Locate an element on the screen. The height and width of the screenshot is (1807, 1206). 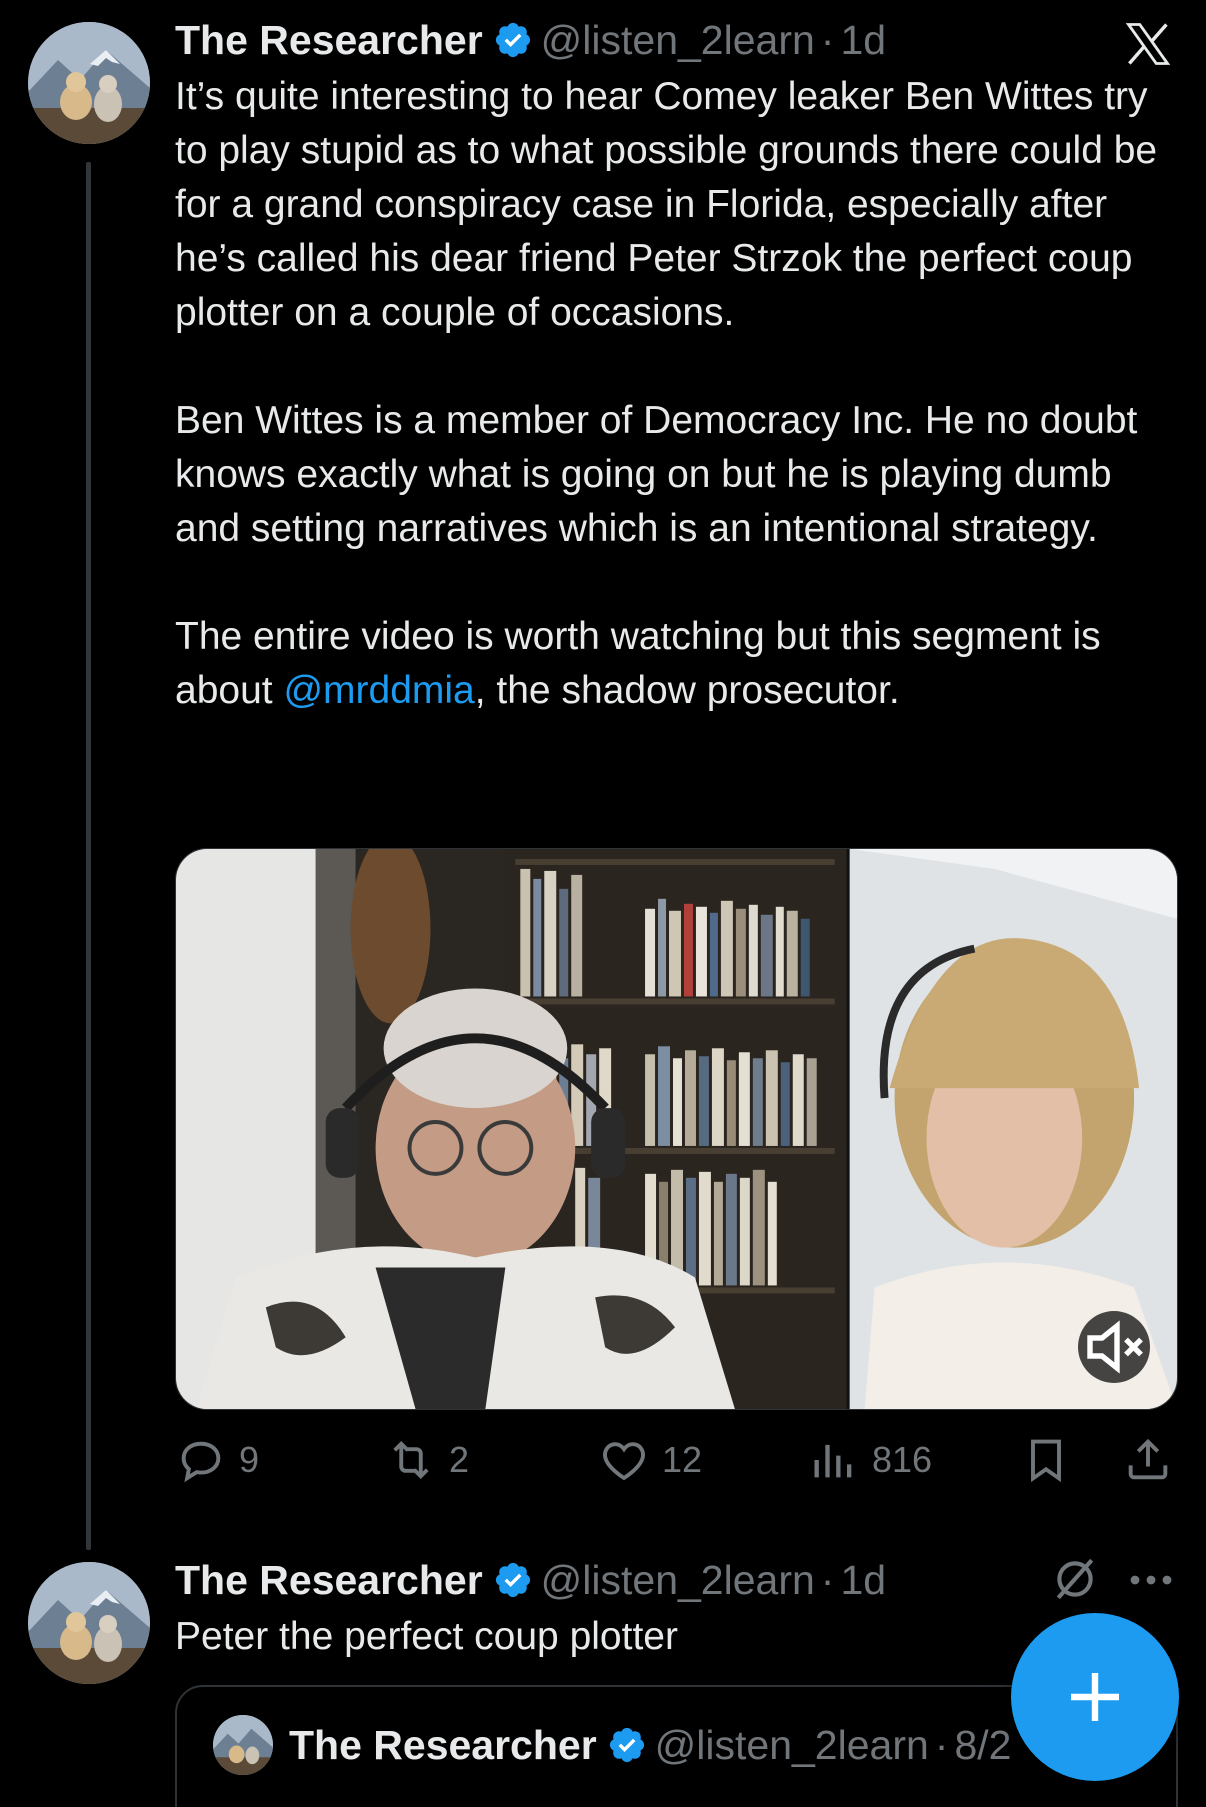
author-avatar-reply is located at coordinates (89, 1623).